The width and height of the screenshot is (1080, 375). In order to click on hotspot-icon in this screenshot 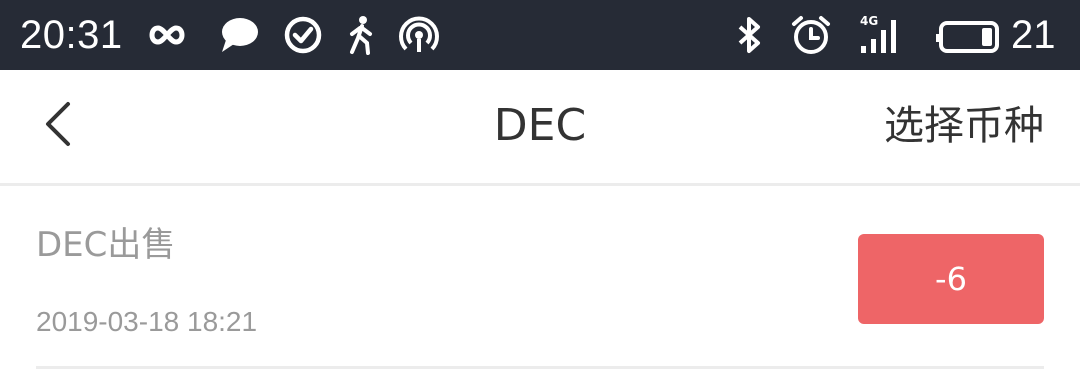, I will do `click(419, 35)`.